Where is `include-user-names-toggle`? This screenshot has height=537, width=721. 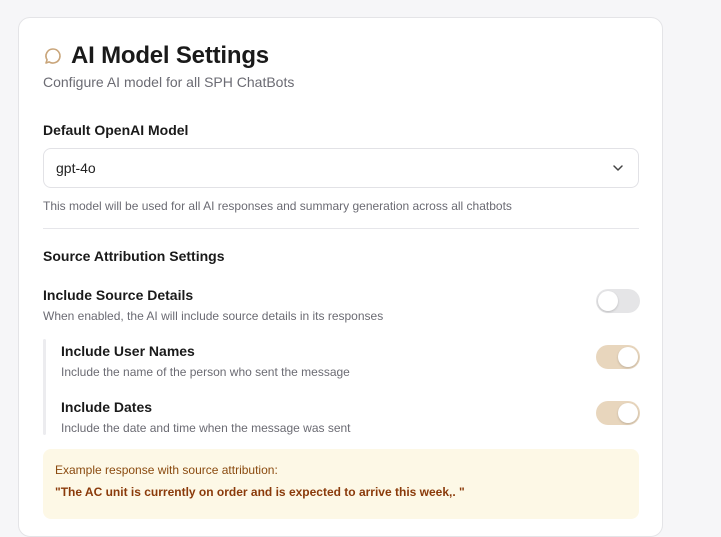 include-user-names-toggle is located at coordinates (618, 357).